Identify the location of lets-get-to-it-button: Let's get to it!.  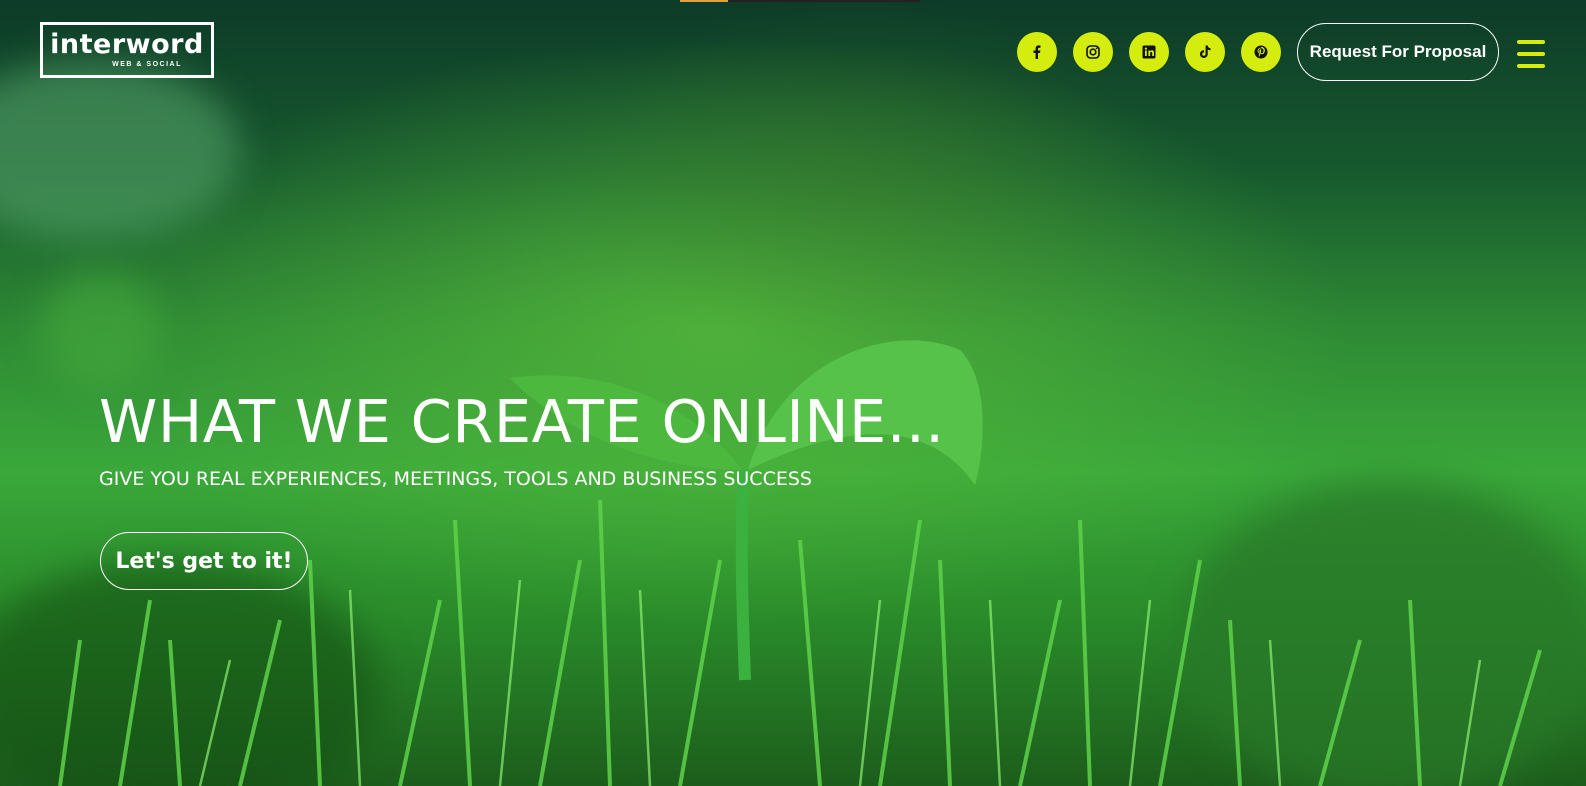
(204, 561).